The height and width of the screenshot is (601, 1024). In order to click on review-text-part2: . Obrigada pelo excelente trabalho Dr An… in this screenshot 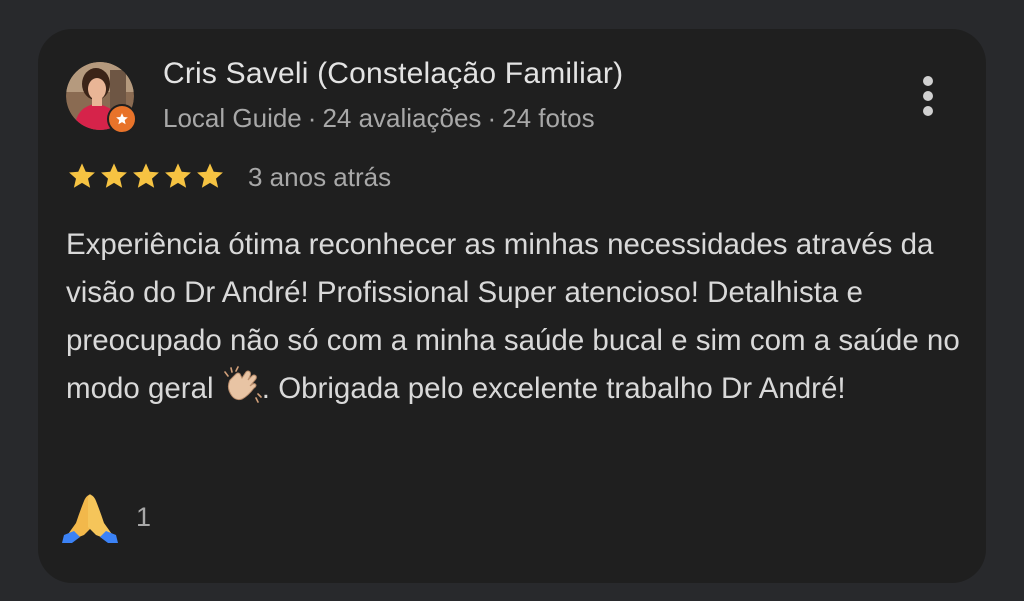, I will do `click(553, 388)`.